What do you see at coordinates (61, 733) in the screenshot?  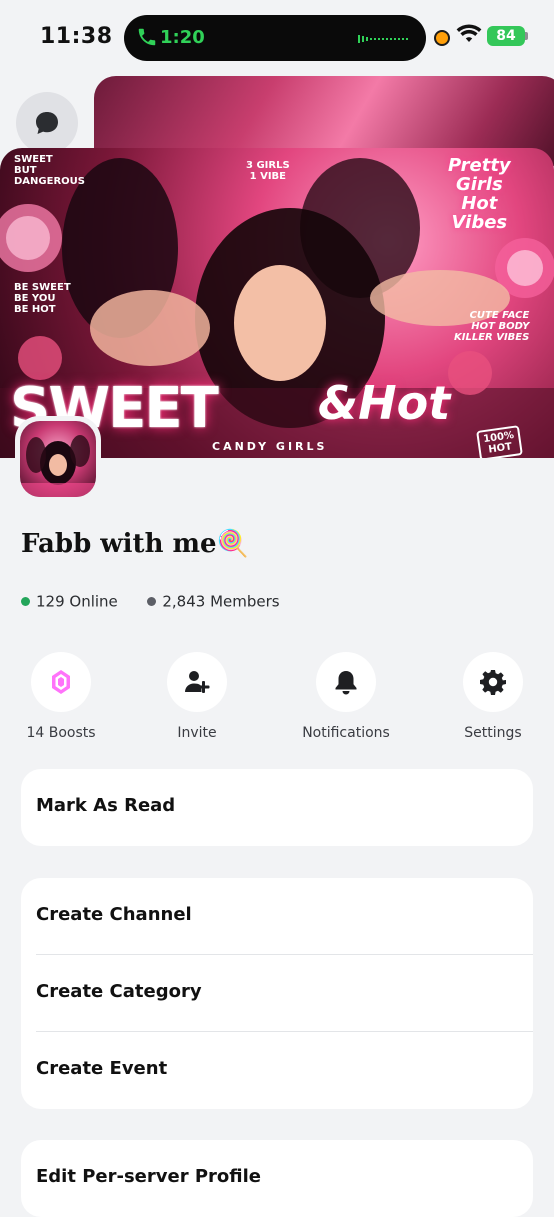 I see `boosts-label: 14 Boosts` at bounding box center [61, 733].